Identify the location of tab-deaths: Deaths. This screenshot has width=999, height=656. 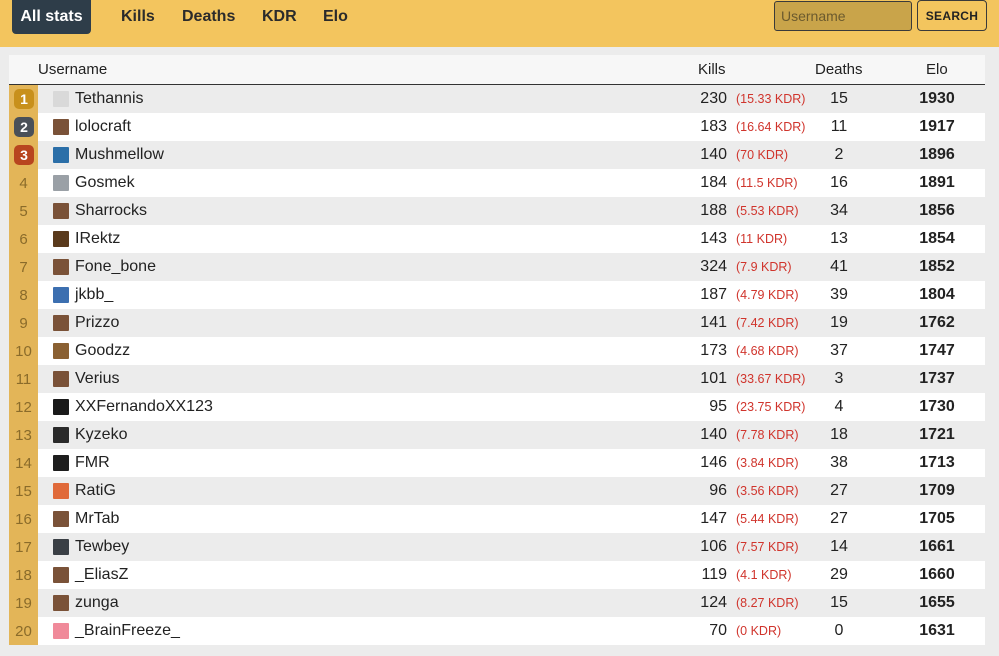
(208, 17).